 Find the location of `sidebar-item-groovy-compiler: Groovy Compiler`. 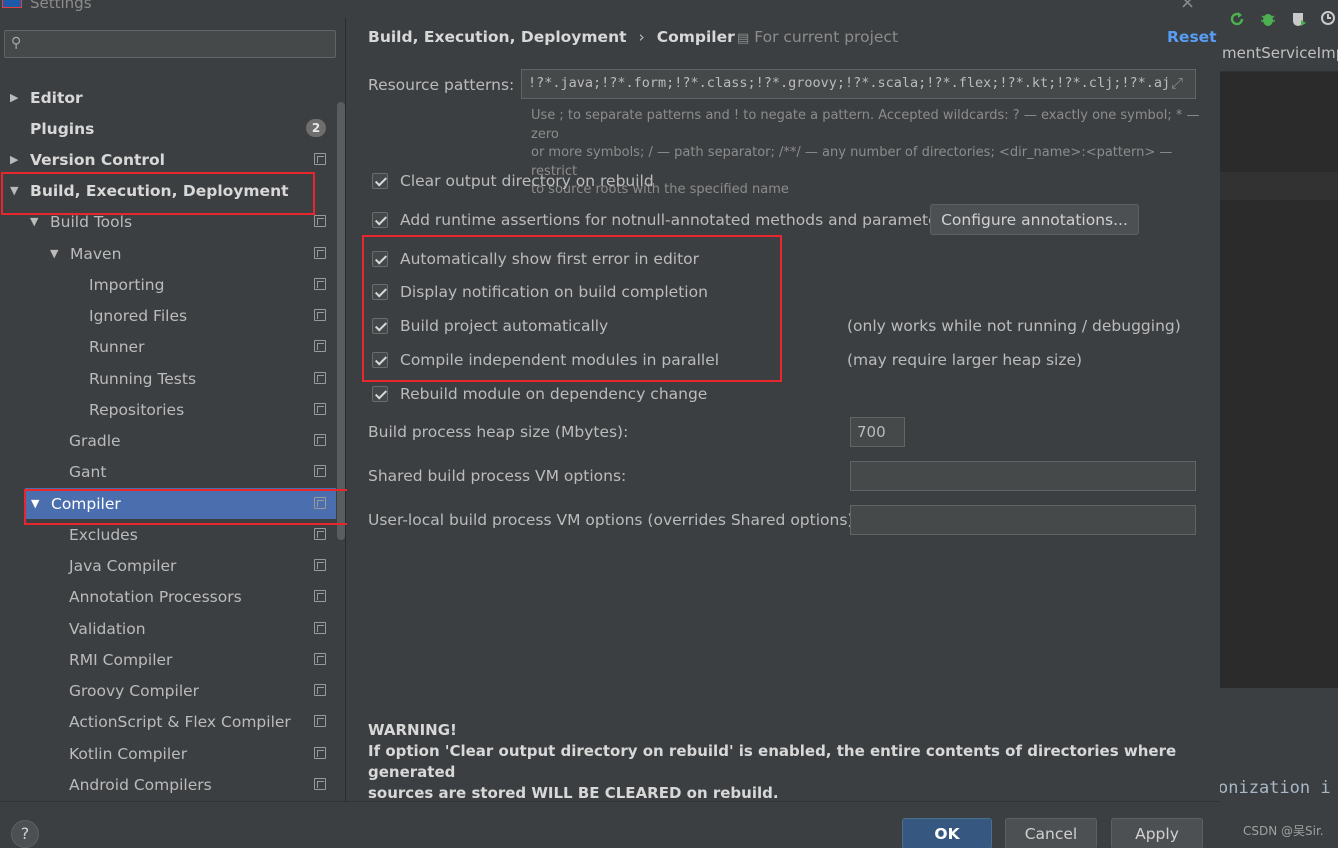

sidebar-item-groovy-compiler: Groovy Compiler is located at coordinates (168, 690).